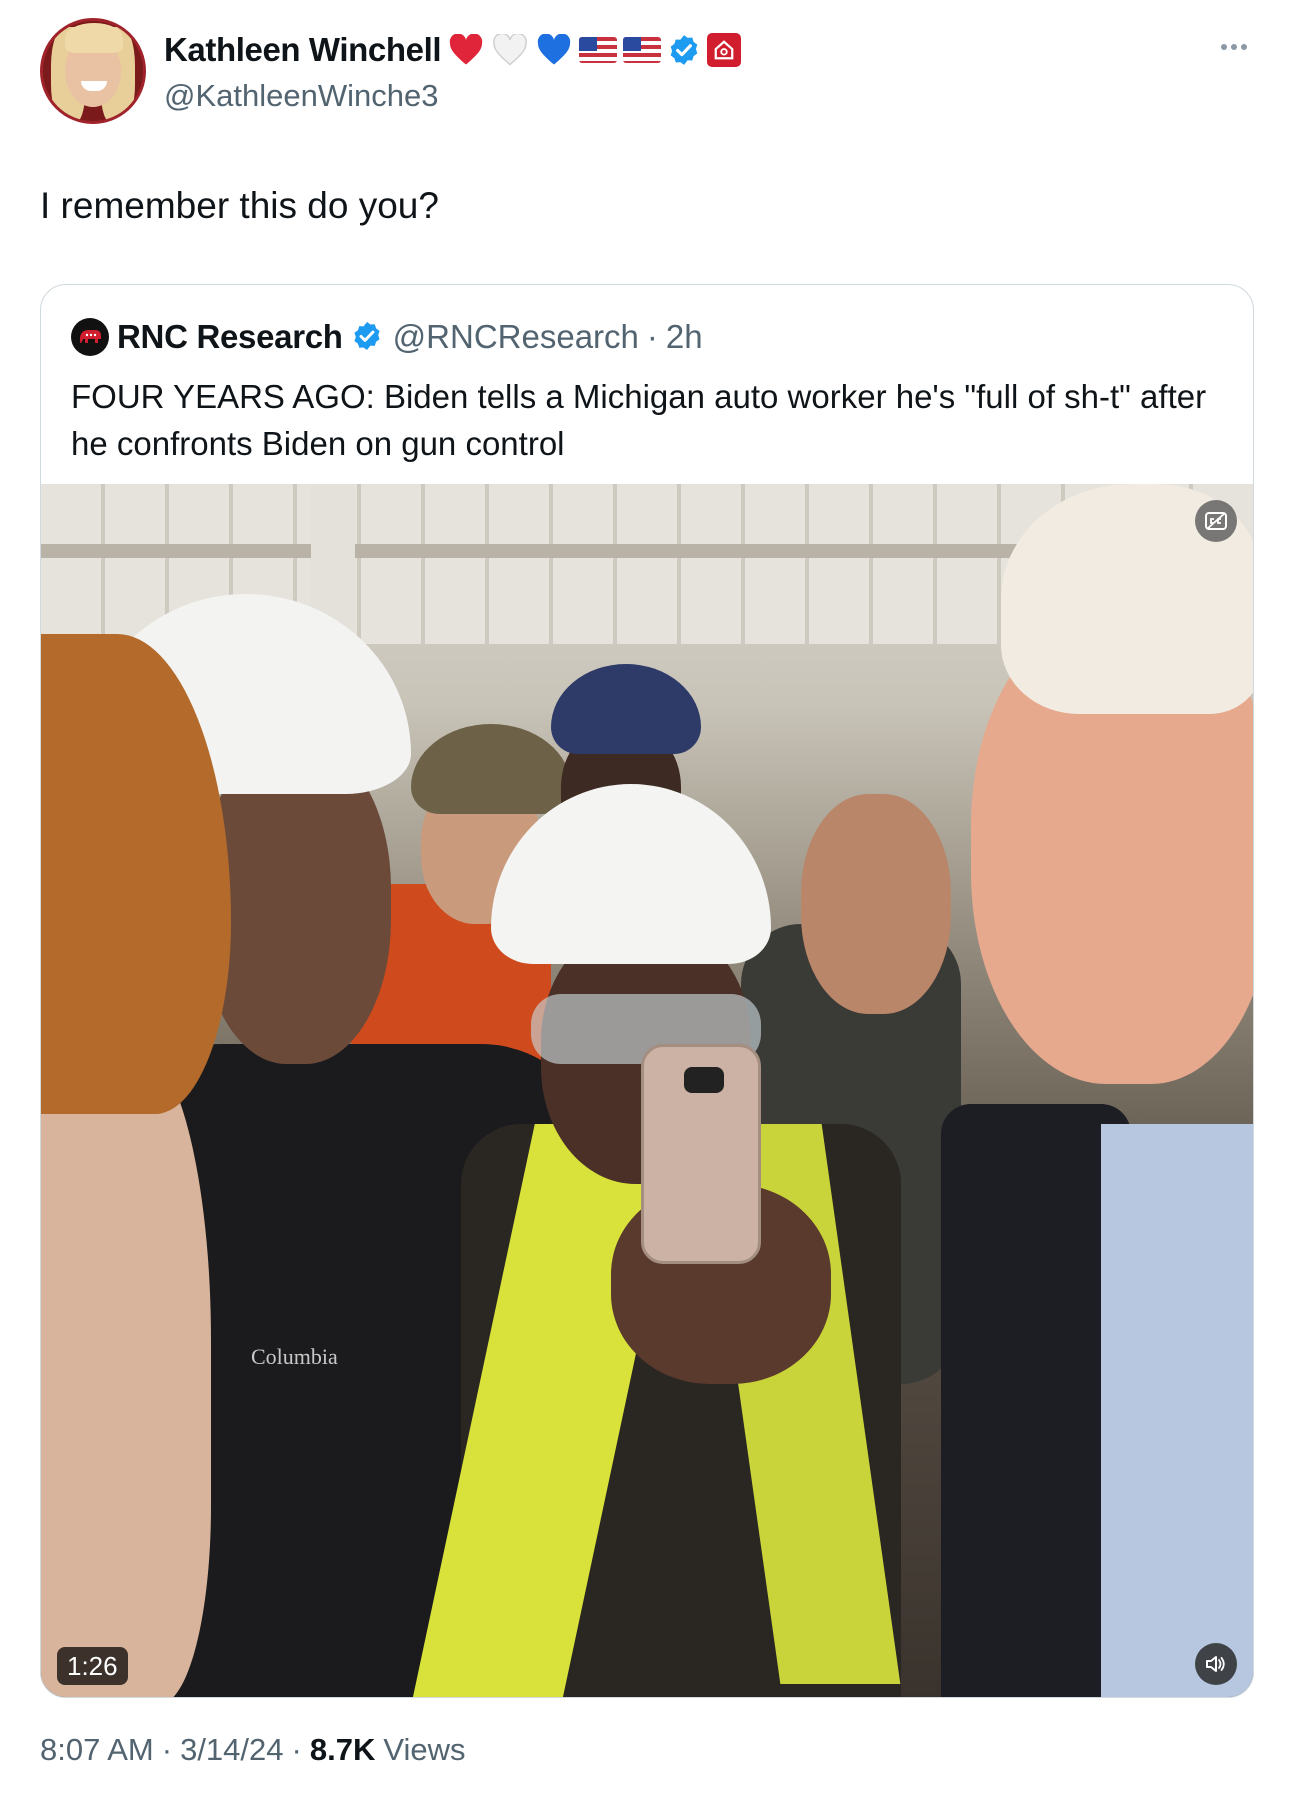  What do you see at coordinates (303, 50) in the screenshot?
I see `author-display-name: Kathleen Winchell` at bounding box center [303, 50].